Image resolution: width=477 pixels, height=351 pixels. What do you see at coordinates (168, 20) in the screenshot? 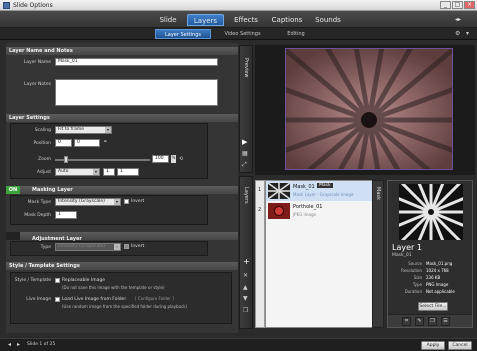
I see `tab-slide: Slide` at bounding box center [168, 20].